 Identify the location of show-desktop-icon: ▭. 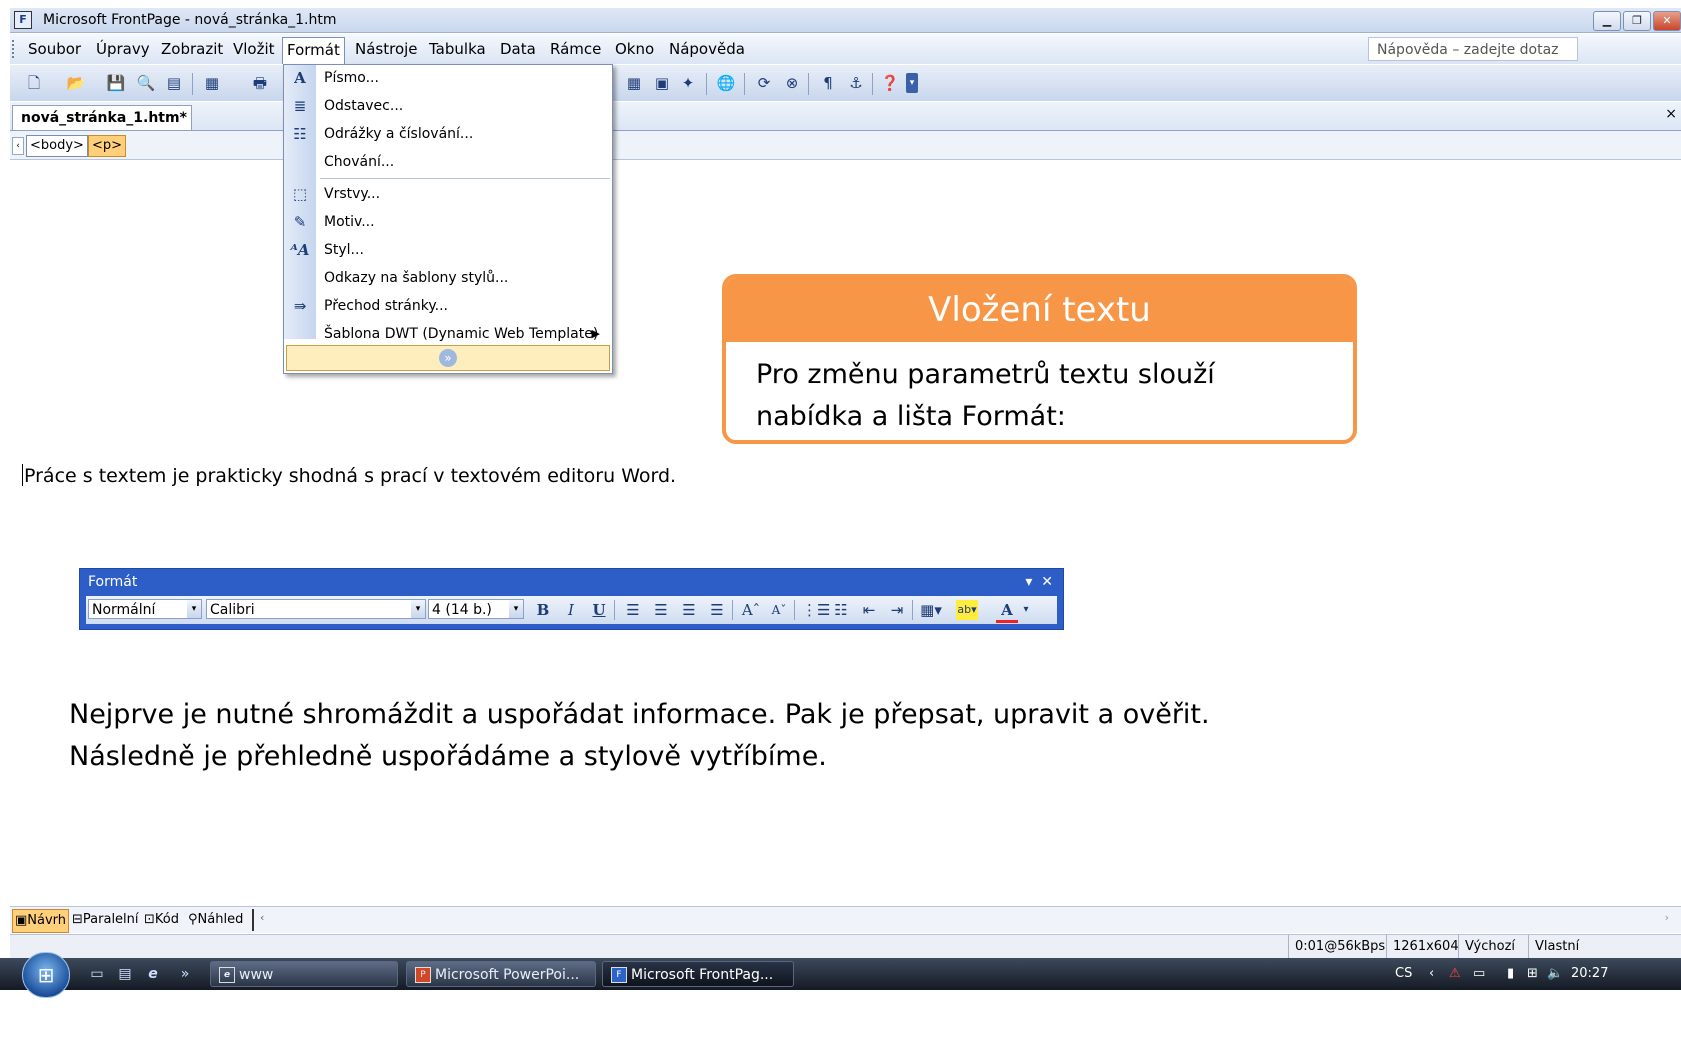
(97, 974).